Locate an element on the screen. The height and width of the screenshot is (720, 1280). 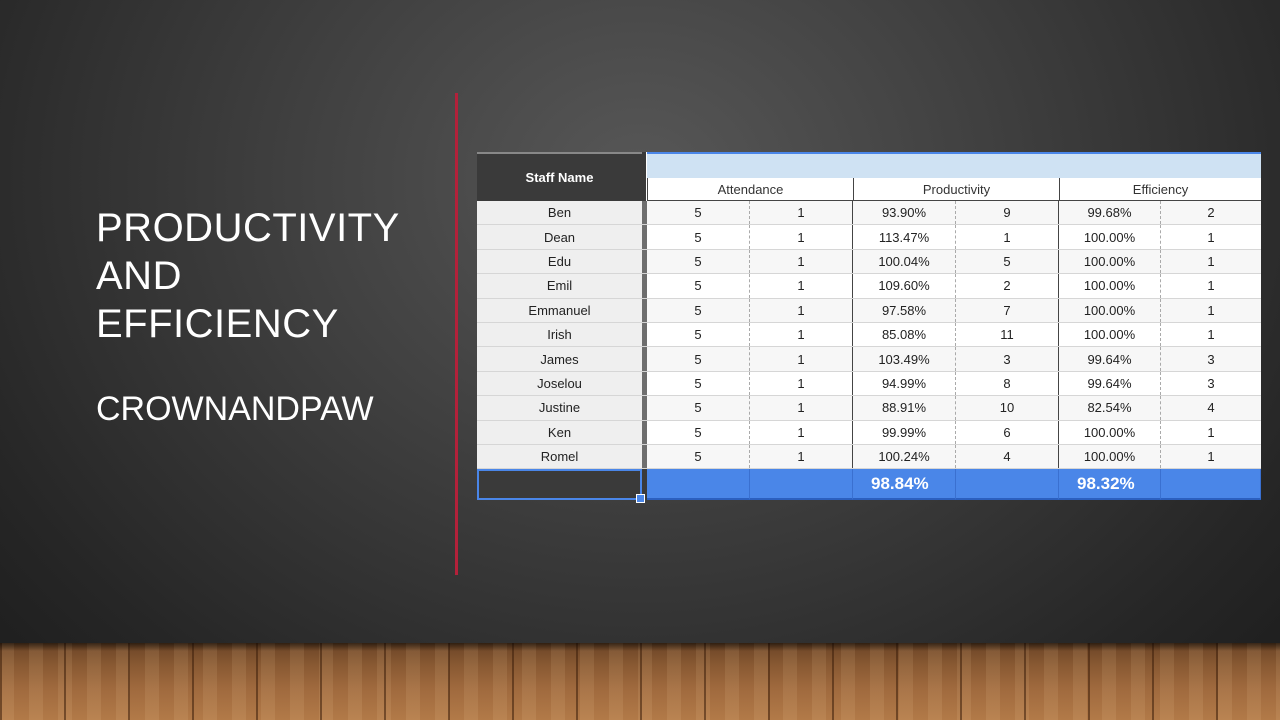
total-prod-rank is located at coordinates (1007, 484).